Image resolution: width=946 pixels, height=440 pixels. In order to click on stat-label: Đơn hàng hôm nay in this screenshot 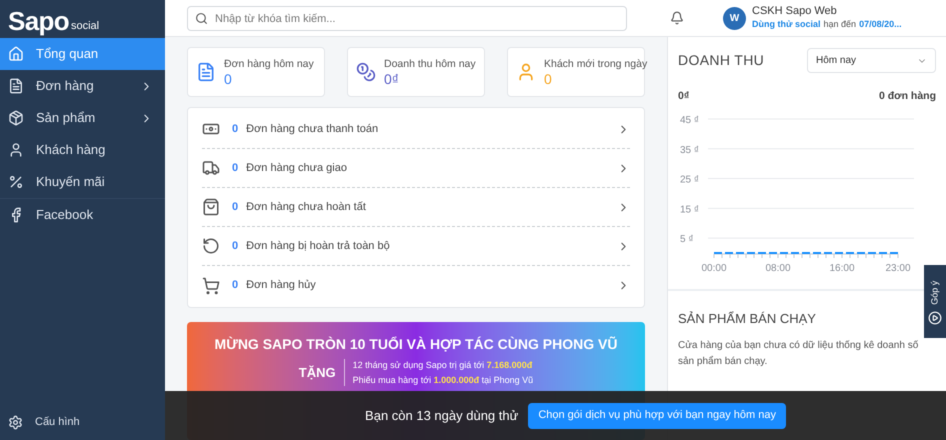, I will do `click(269, 64)`.